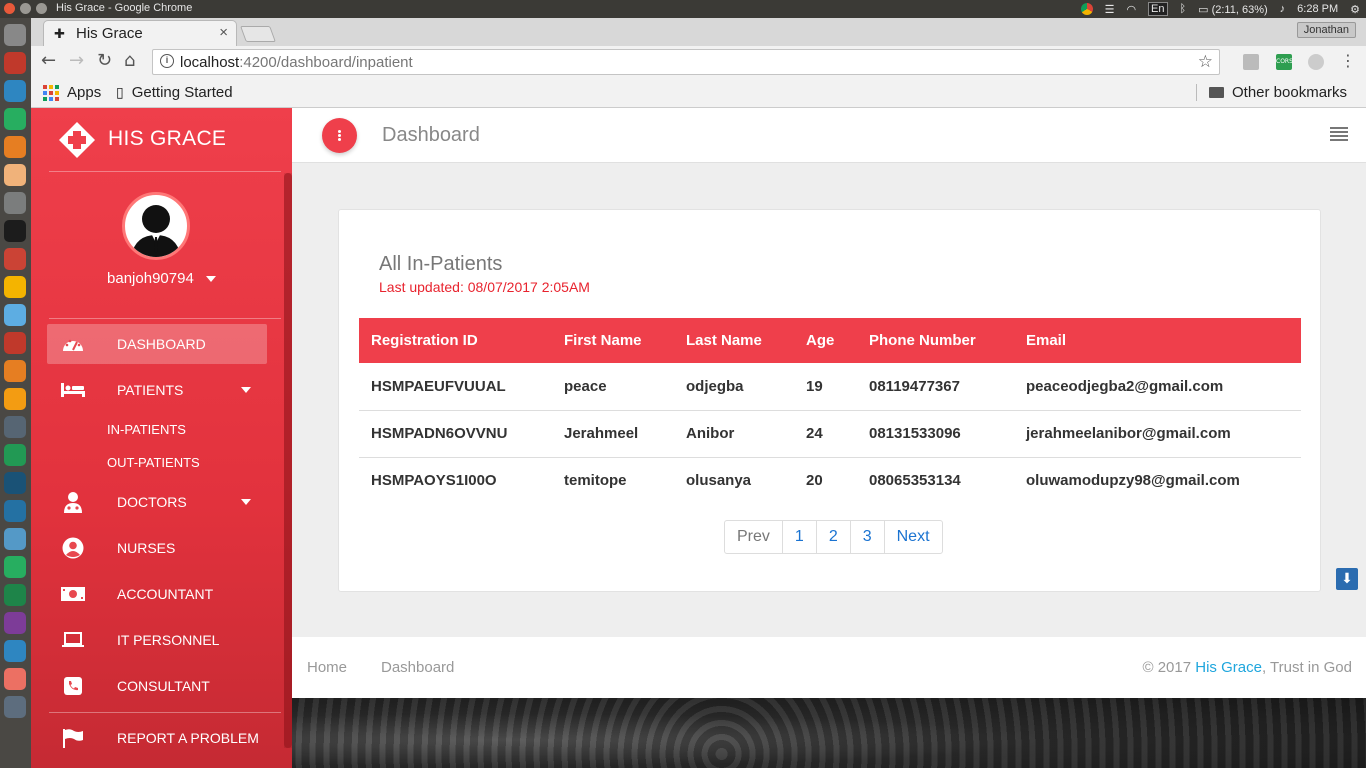  What do you see at coordinates (15, 399) in the screenshot?
I see `vlc-app-icon` at bounding box center [15, 399].